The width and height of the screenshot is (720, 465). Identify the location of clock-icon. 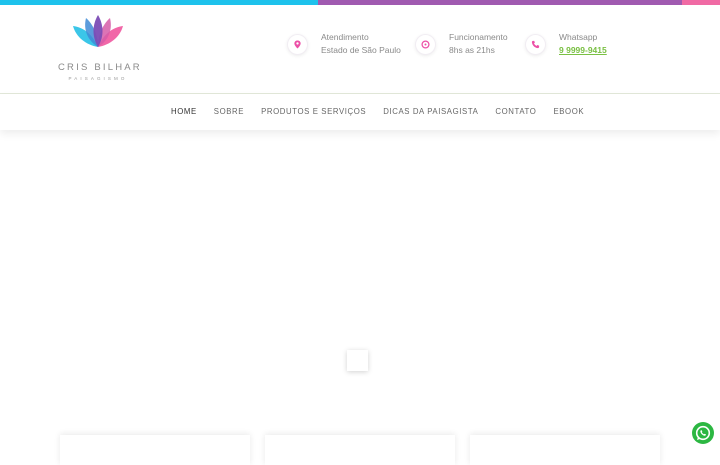
(425, 44).